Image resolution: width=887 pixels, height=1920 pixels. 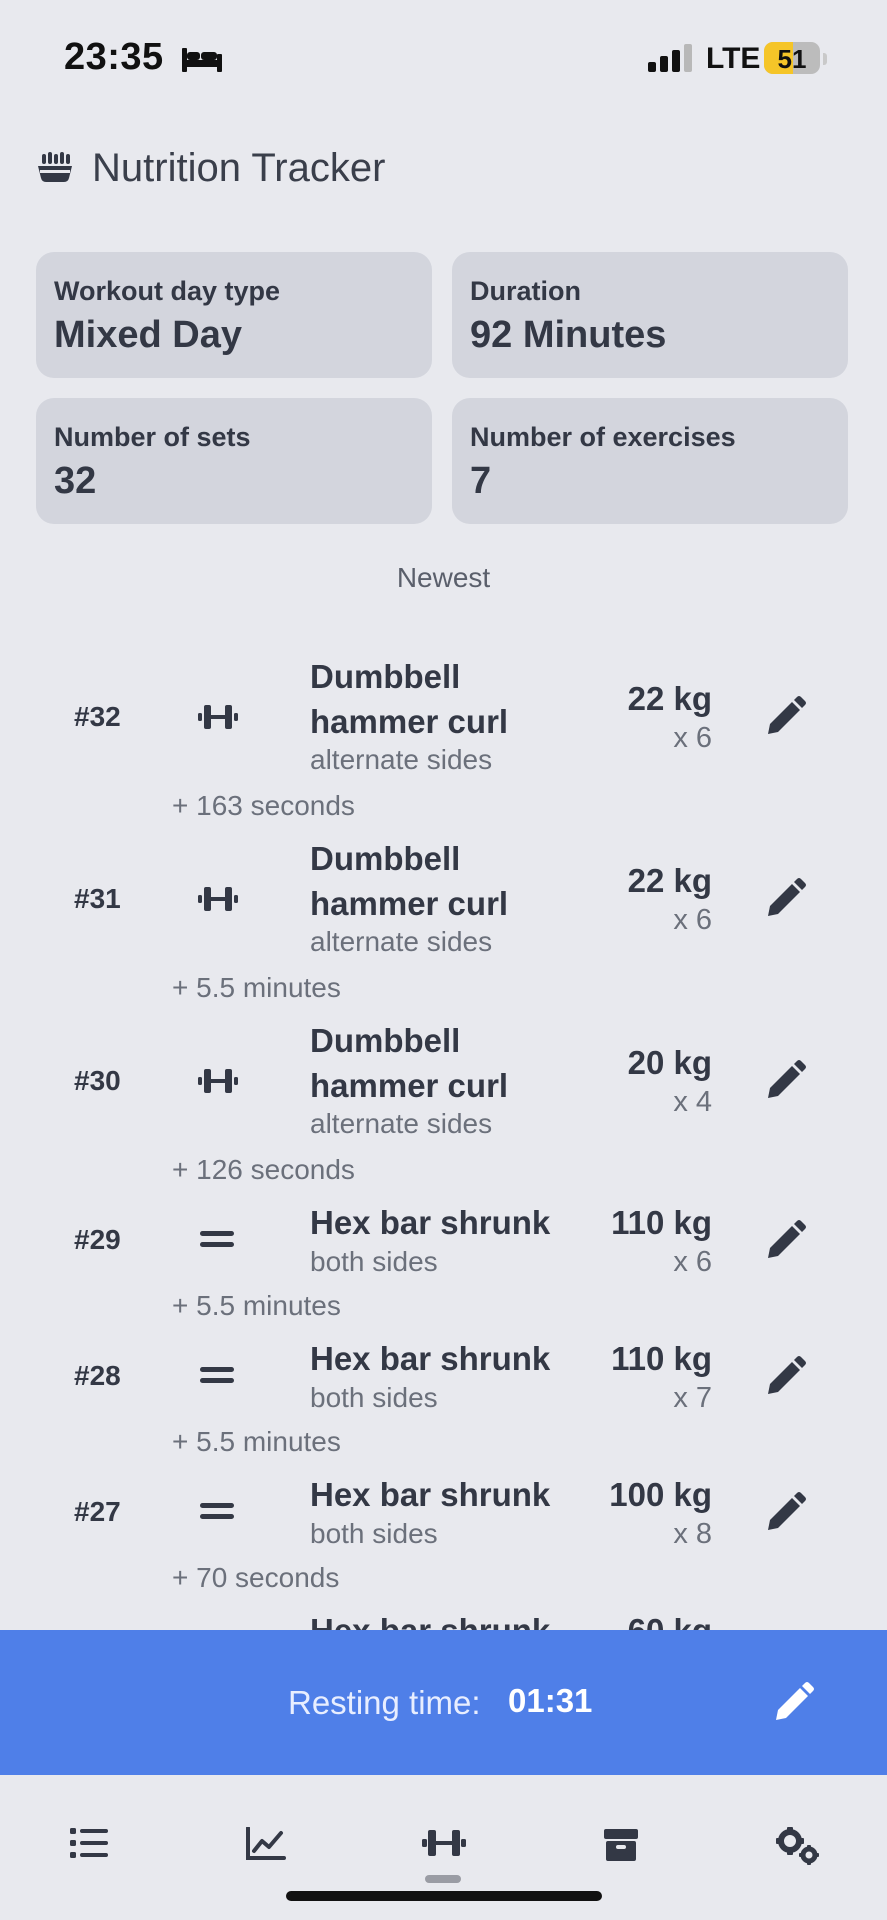 I want to click on set-weight: 20 kg, so click(x=669, y=1062).